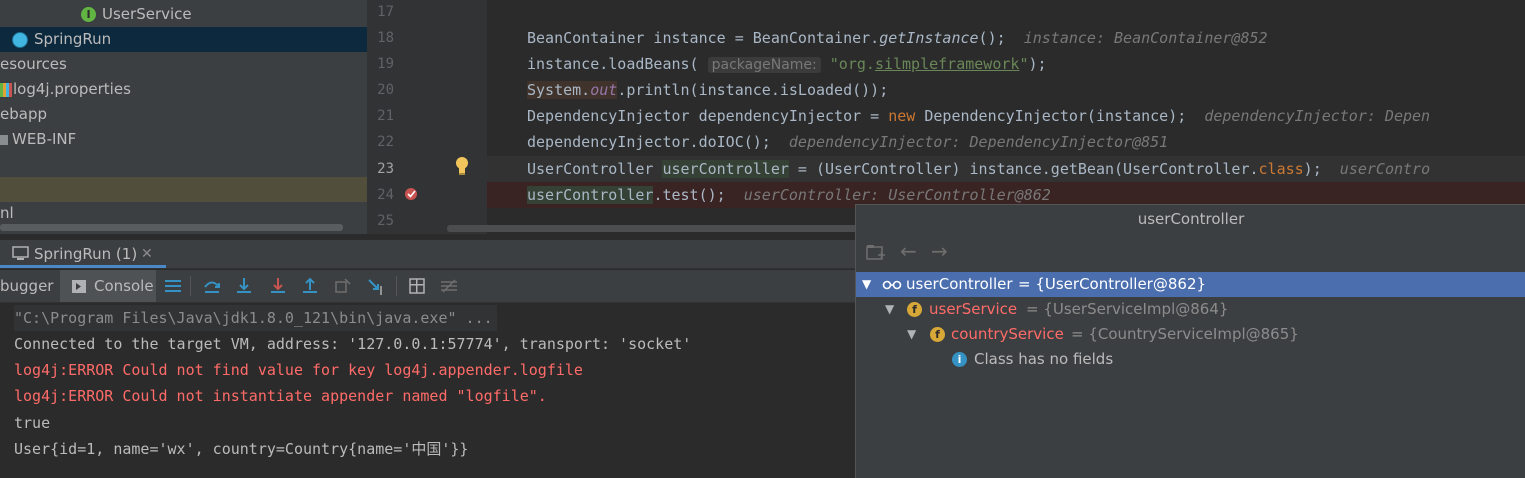  What do you see at coordinates (939, 251) in the screenshot?
I see `forward-arrow-icon: →` at bounding box center [939, 251].